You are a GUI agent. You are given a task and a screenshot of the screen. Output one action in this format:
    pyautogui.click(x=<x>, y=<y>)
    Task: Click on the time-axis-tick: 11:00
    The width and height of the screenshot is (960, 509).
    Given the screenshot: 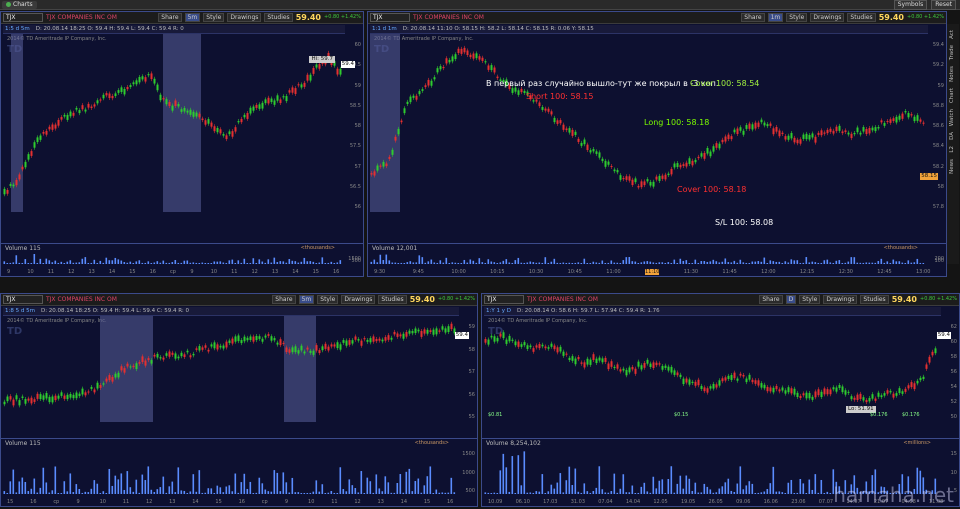 What is the action you would take?
    pyautogui.click(x=613, y=272)
    